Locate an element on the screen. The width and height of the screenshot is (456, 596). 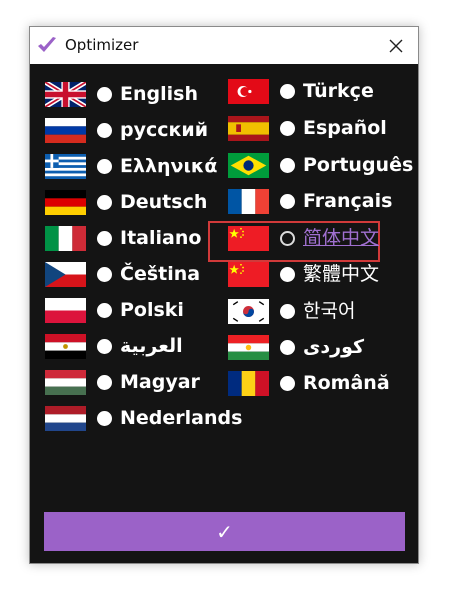
france-flag-icon is located at coordinates (248, 201).